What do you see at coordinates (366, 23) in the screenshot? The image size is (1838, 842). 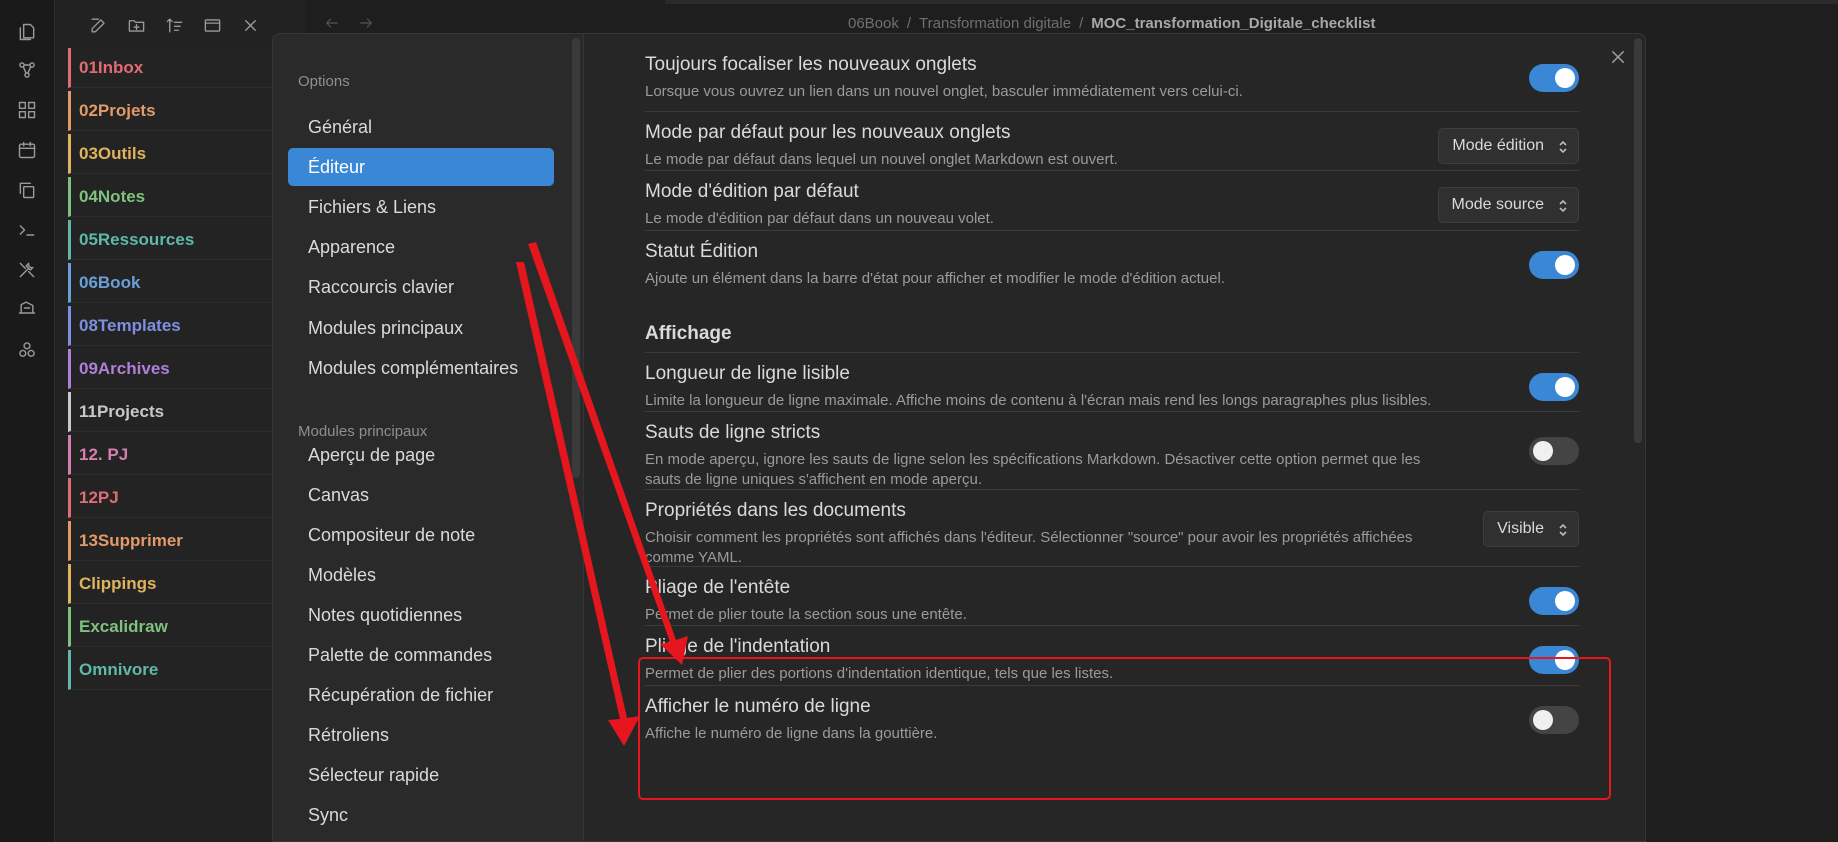 I see `forward-arrow-icon` at bounding box center [366, 23].